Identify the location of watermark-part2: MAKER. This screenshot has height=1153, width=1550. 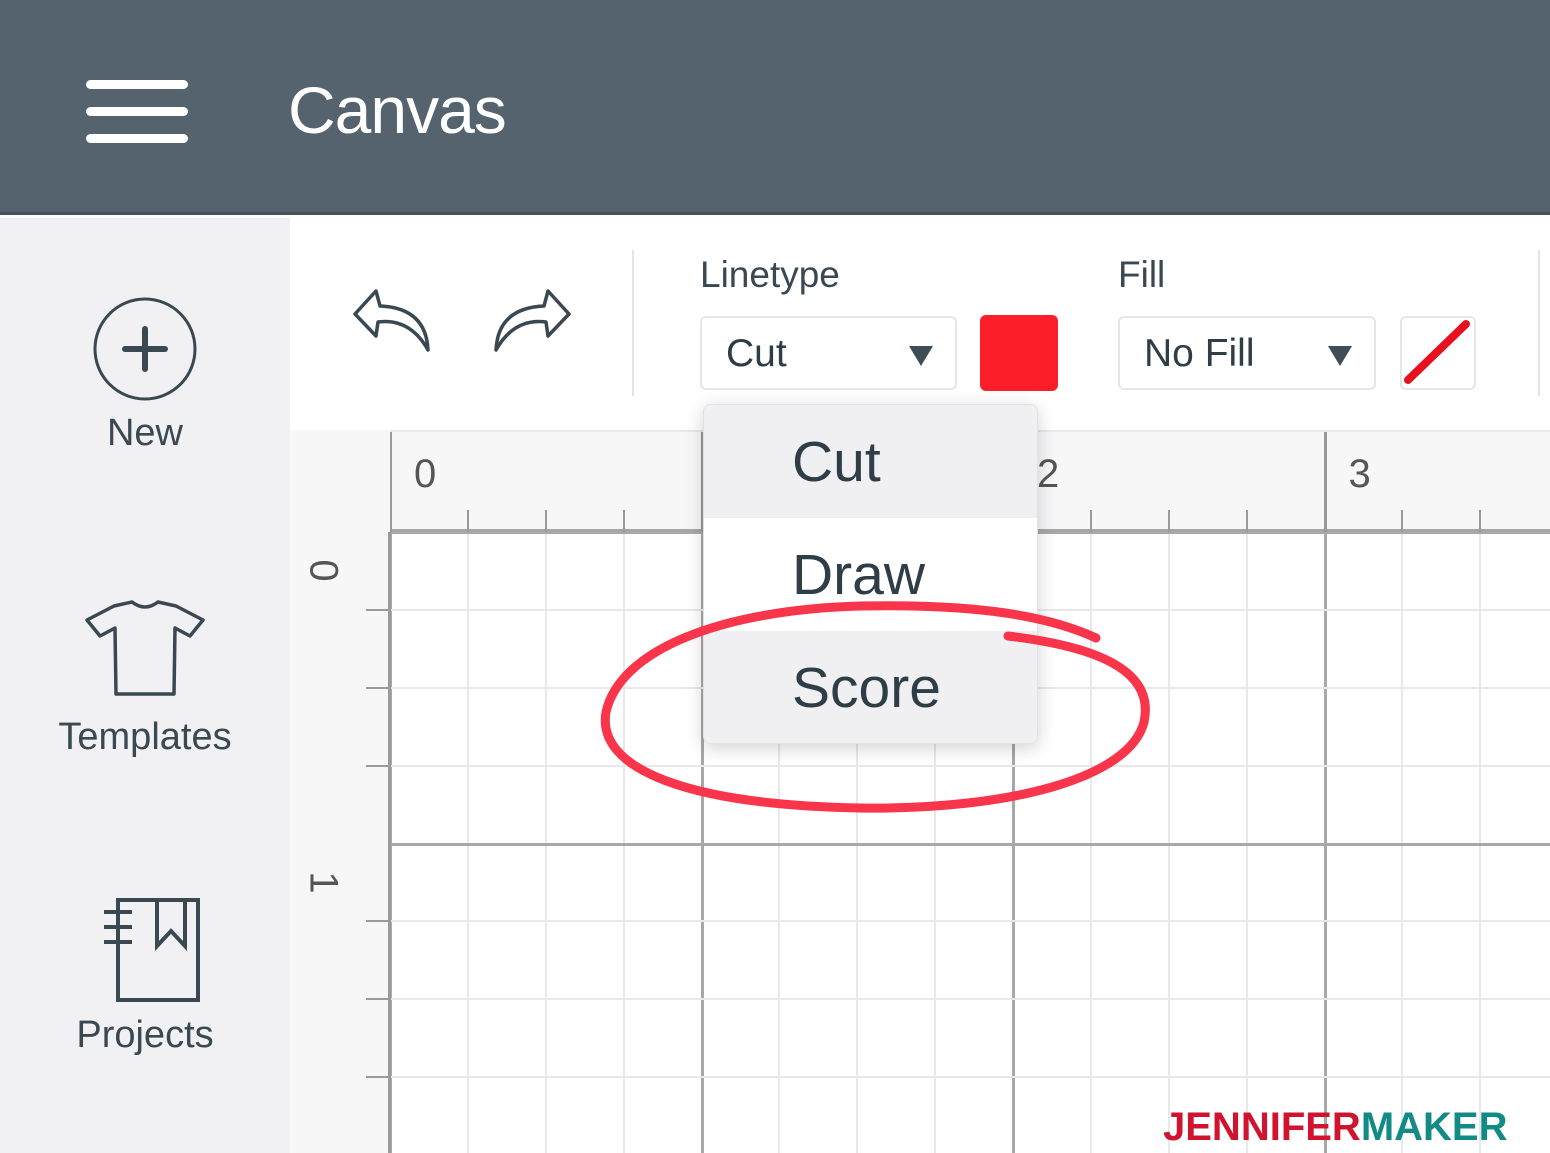
(1434, 1127).